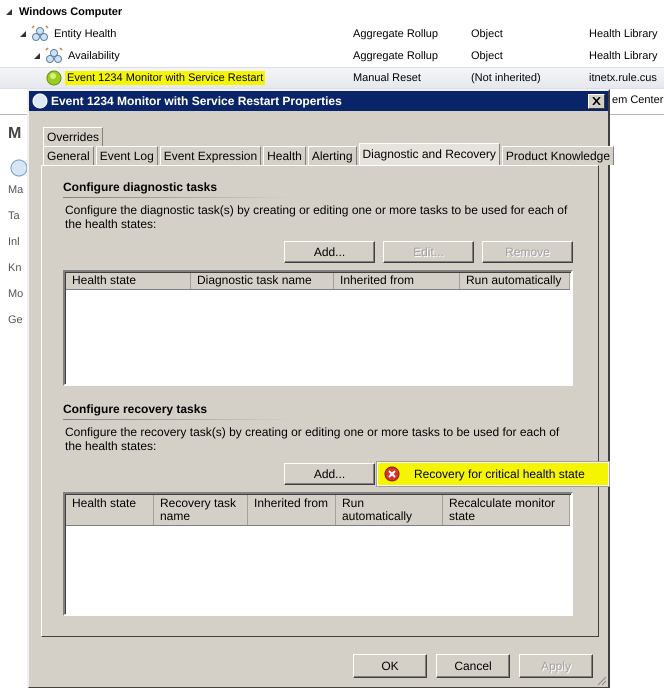 This screenshot has height=688, width=664. What do you see at coordinates (387, 78) in the screenshot?
I see `table-cell-text: Manual Reset` at bounding box center [387, 78].